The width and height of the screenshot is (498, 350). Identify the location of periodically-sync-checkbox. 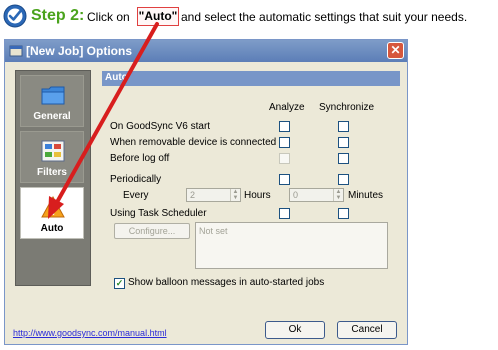
(343, 179).